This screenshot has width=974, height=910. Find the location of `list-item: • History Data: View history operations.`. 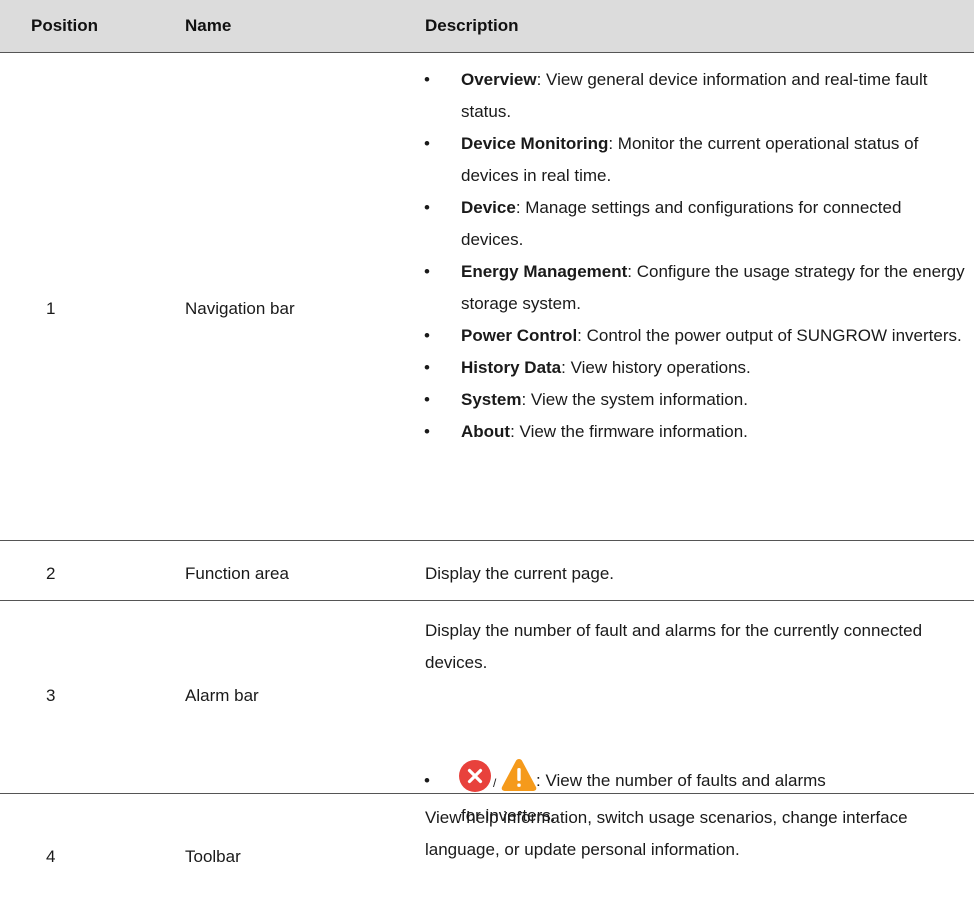

list-item: • History Data: View history operations. is located at coordinates (587, 367).